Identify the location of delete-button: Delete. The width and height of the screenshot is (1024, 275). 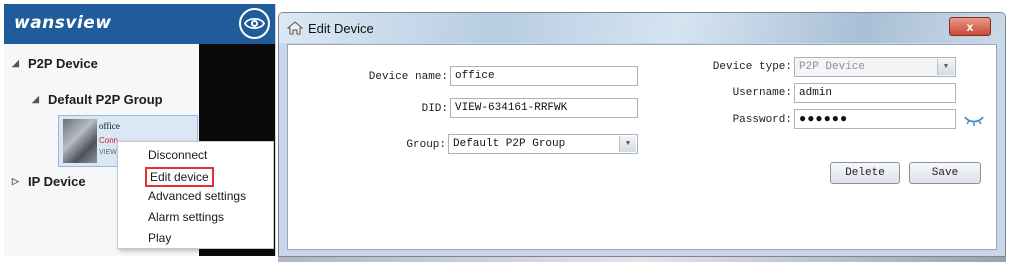
(865, 173).